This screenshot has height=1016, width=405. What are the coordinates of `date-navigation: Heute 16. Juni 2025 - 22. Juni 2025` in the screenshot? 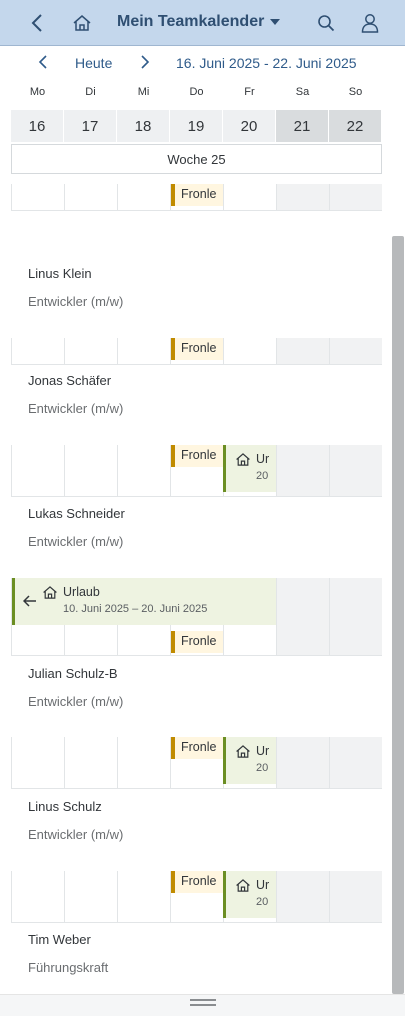 It's located at (195, 63).